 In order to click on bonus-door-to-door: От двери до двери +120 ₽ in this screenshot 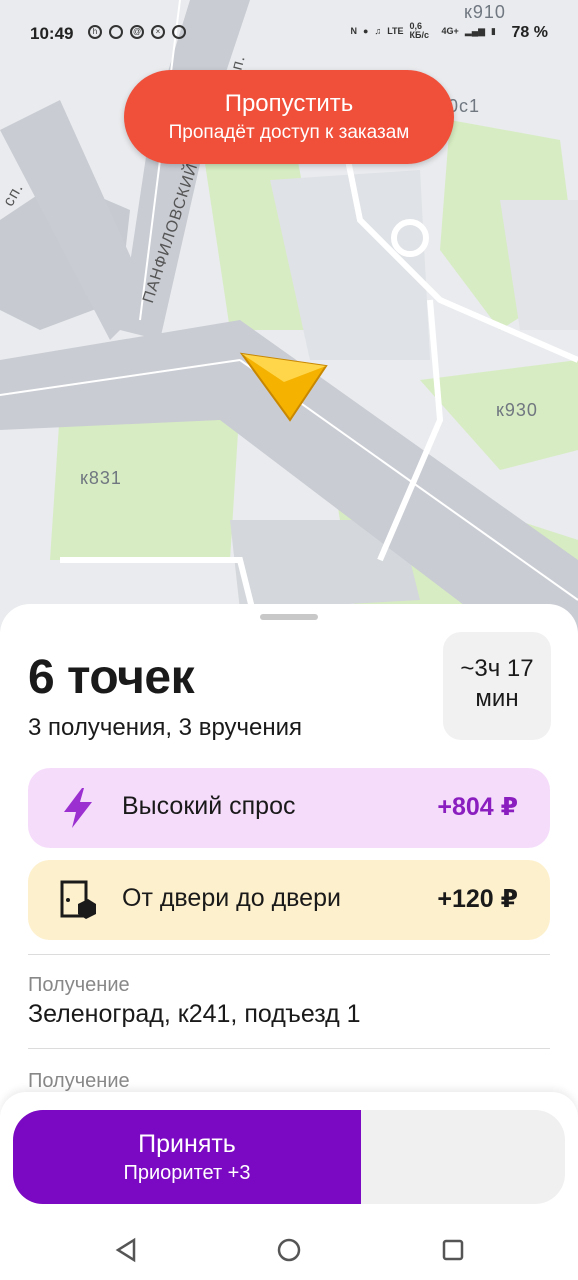, I will do `click(289, 900)`.